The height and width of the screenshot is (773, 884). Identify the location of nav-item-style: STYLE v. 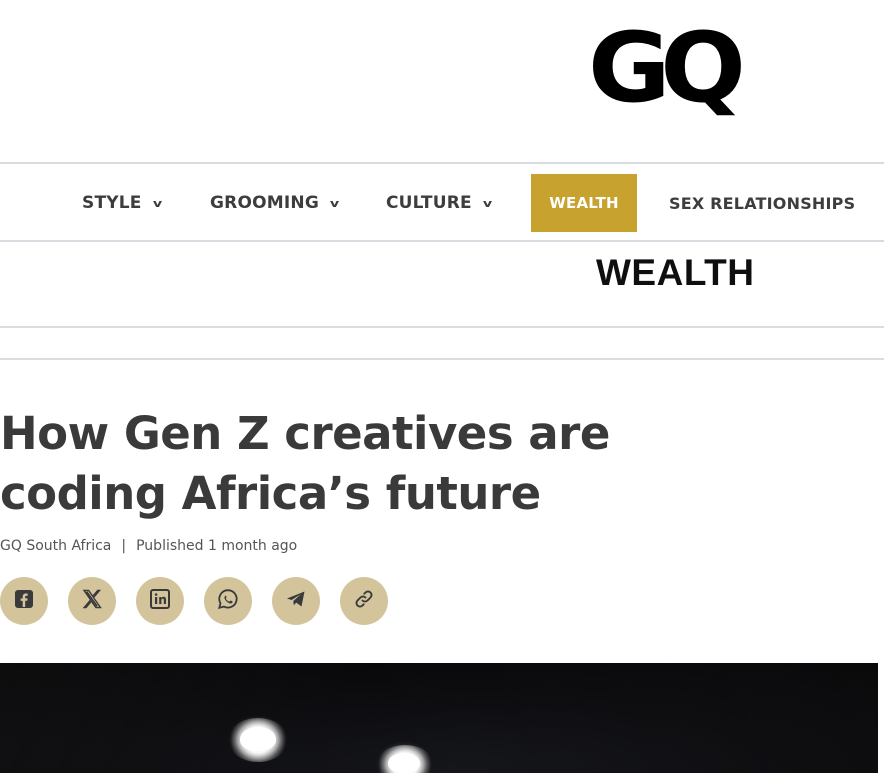
(122, 203).